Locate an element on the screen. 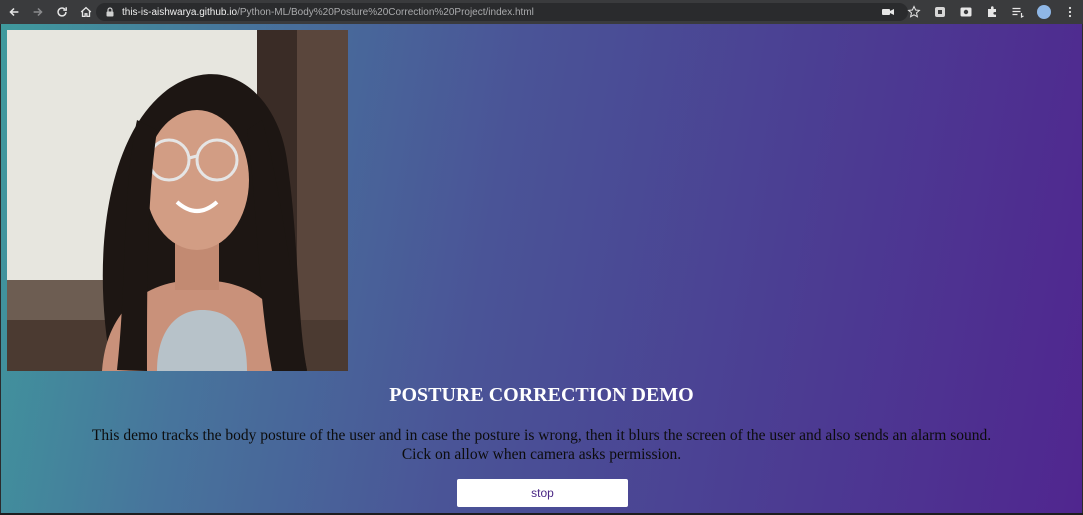 The width and height of the screenshot is (1083, 515). page-title: POSTURE CORRECTION DEMO is located at coordinates (541, 395).